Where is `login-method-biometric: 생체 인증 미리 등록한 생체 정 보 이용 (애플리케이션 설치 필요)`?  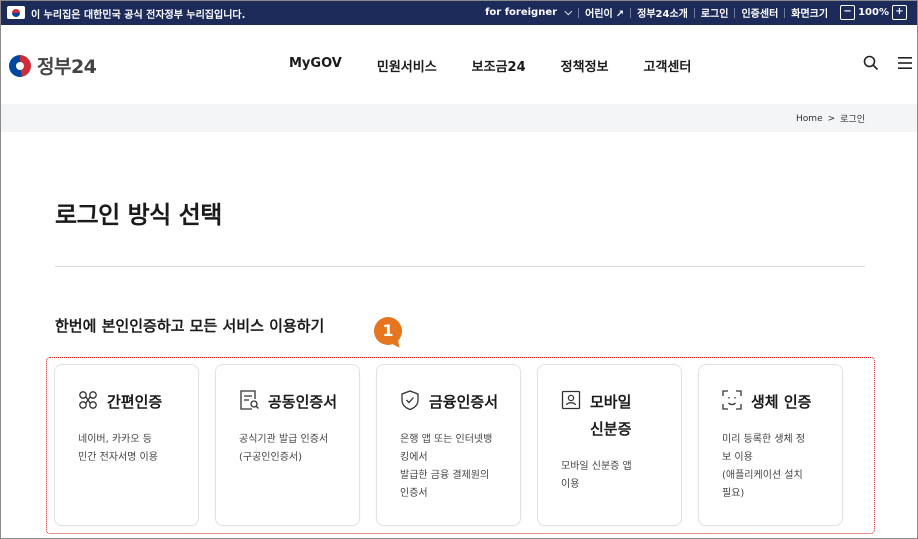 login-method-biometric: 생체 인증 미리 등록한 생체 정 보 이용 (애플리케이션 설치 필요) is located at coordinates (770, 445).